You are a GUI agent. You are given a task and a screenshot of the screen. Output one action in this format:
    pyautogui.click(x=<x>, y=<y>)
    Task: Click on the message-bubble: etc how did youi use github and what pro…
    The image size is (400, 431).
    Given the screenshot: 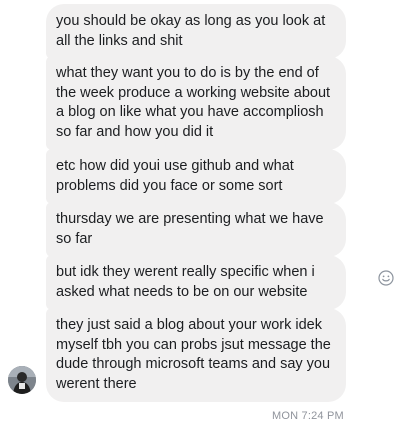 What is the action you would take?
    pyautogui.click(x=196, y=177)
    